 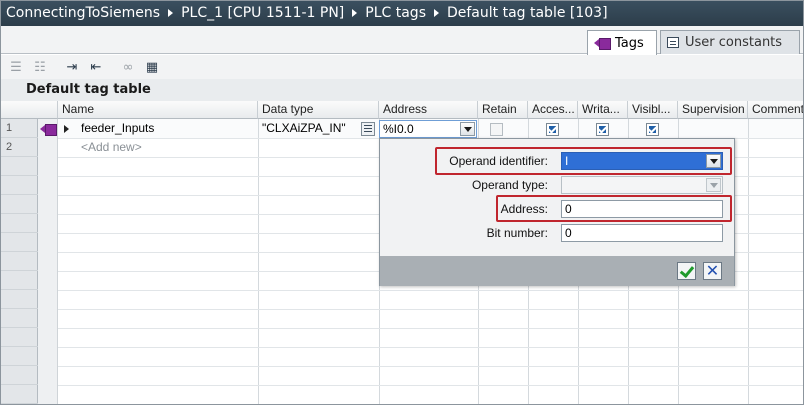 What do you see at coordinates (19, 147) in the screenshot?
I see `row-number: 2` at bounding box center [19, 147].